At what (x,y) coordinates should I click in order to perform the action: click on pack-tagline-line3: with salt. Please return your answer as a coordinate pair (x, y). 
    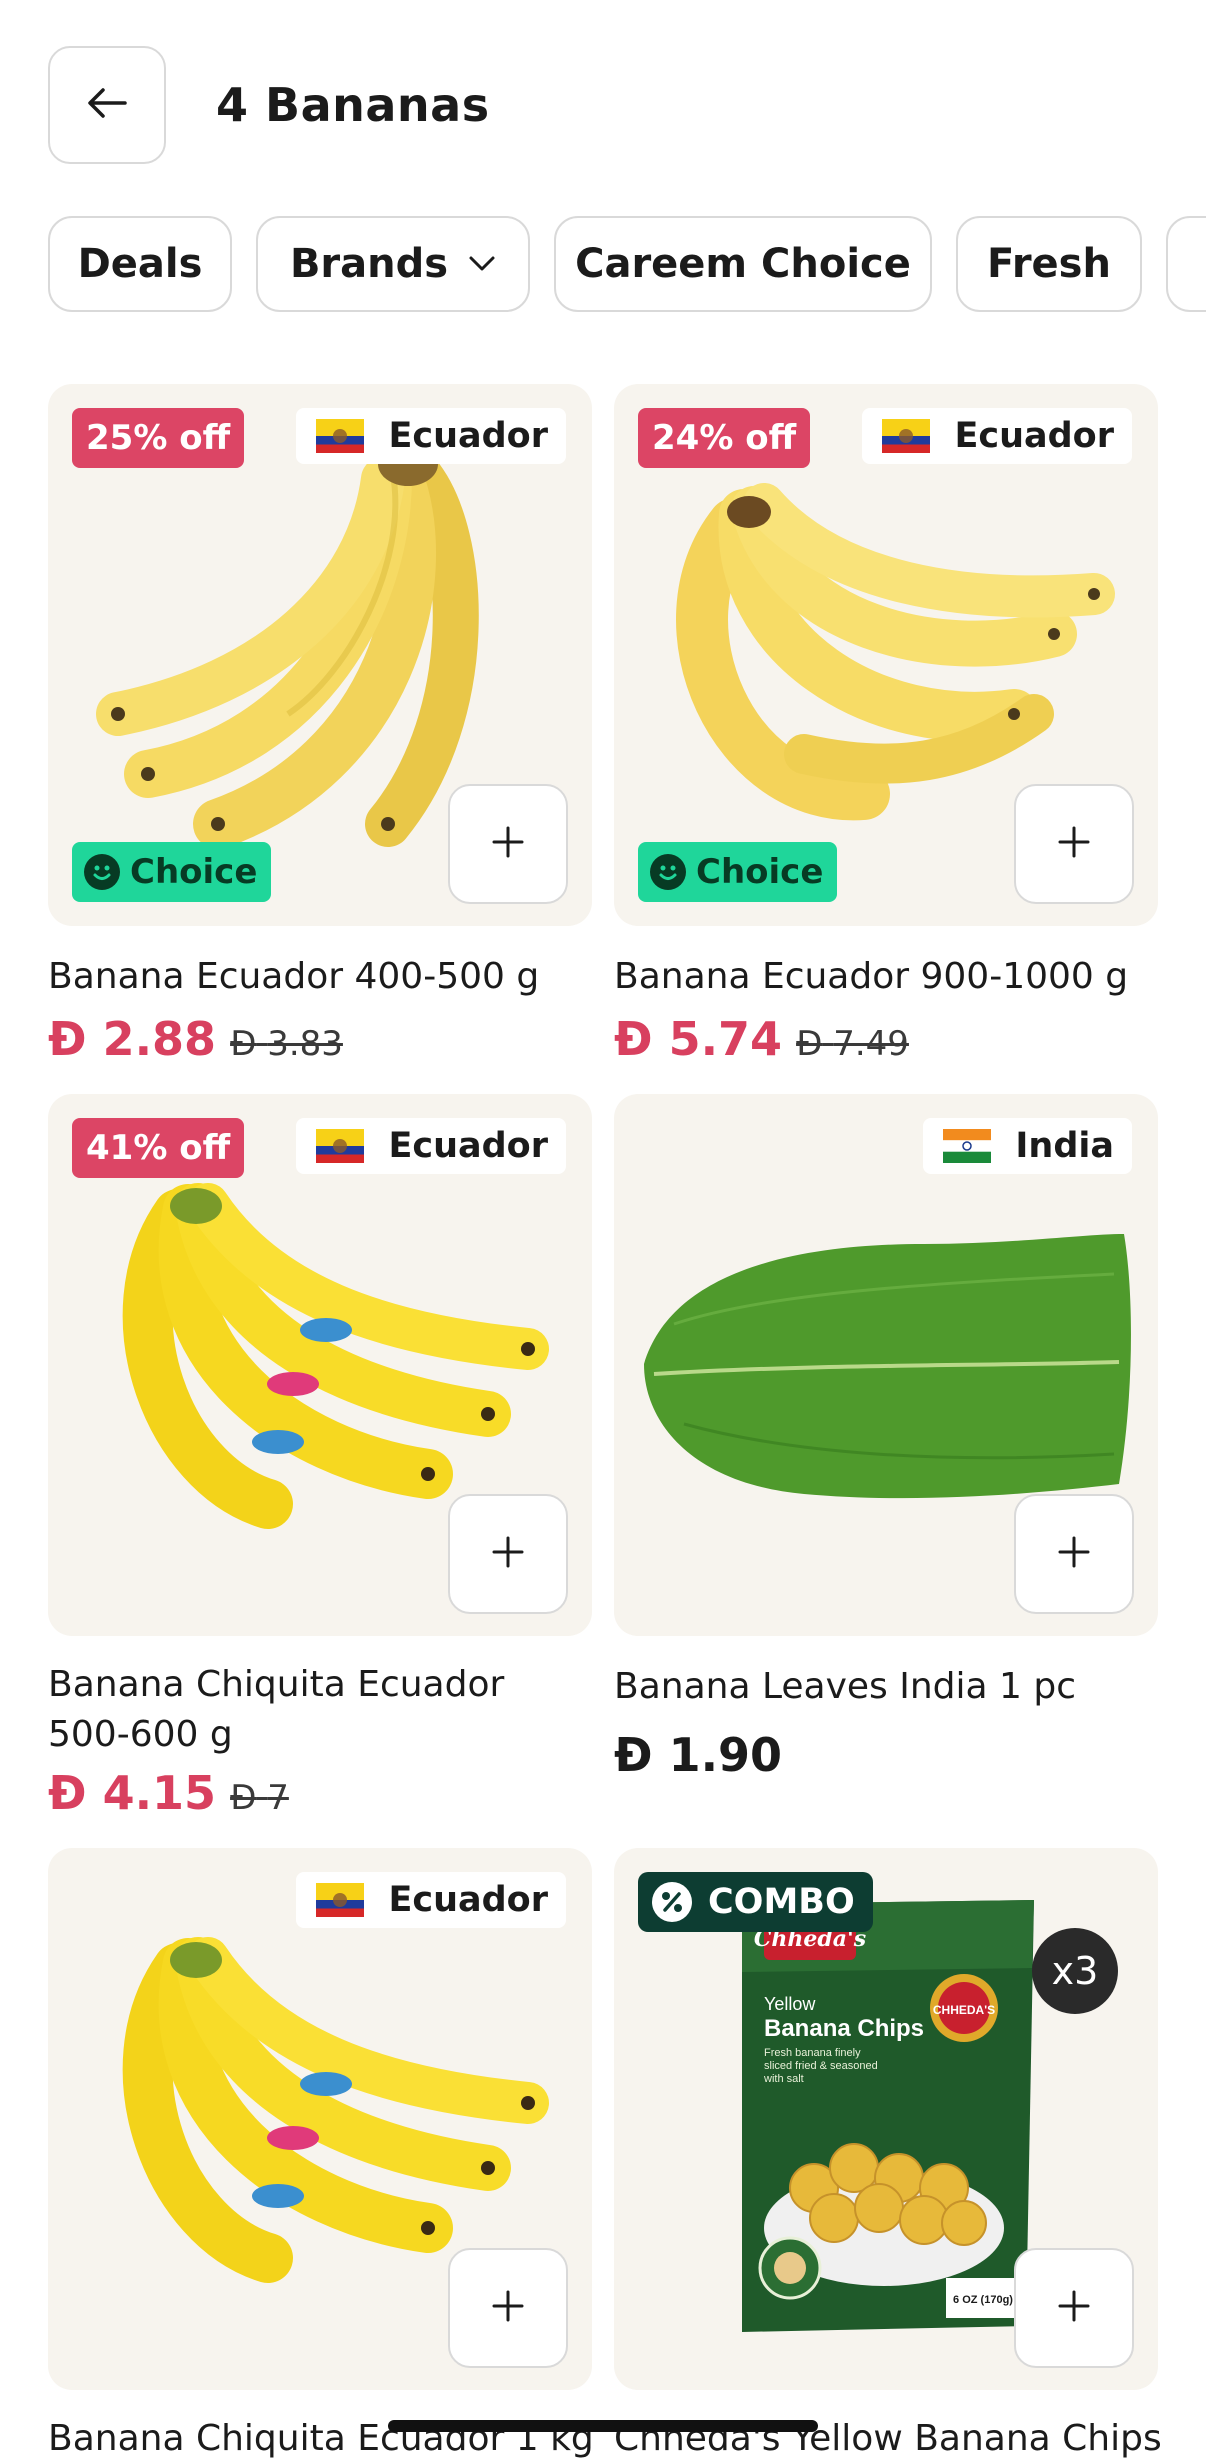
    Looking at the image, I should click on (783, 2079).